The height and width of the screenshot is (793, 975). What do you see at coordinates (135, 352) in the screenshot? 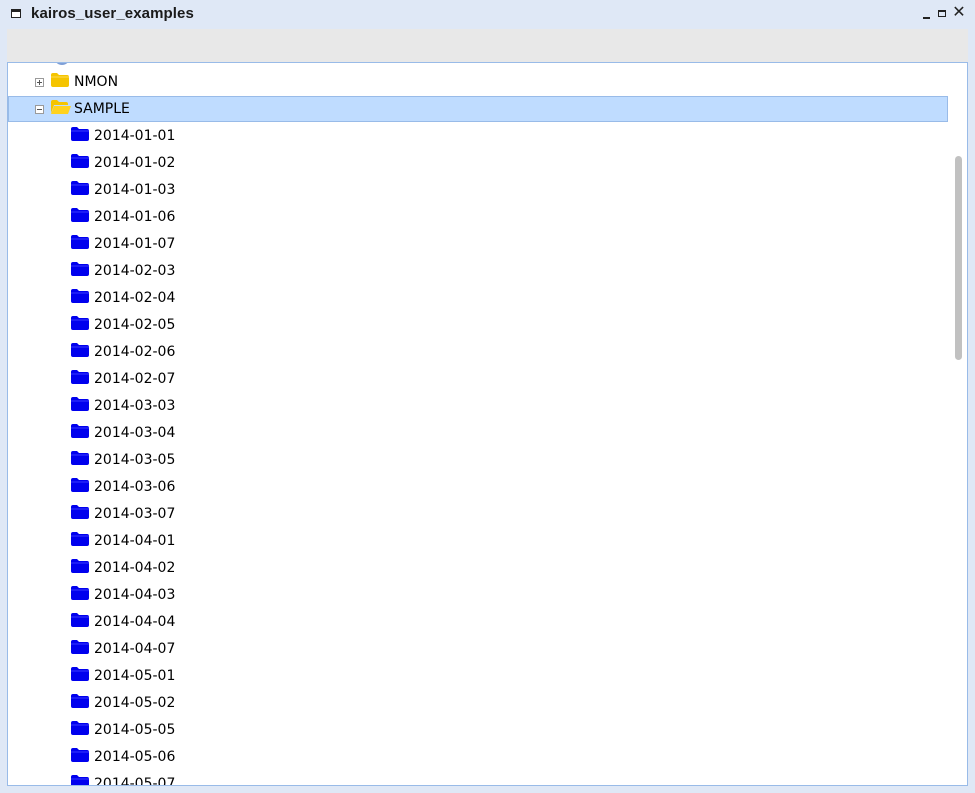
I see `tree-node-label: 2014-02-06` at bounding box center [135, 352].